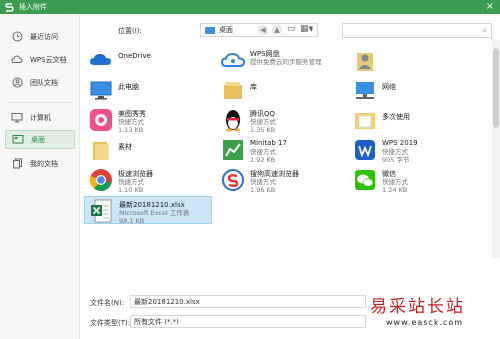  What do you see at coordinates (101, 180) in the screenshot?
I see `chrome-browser-icon` at bounding box center [101, 180].